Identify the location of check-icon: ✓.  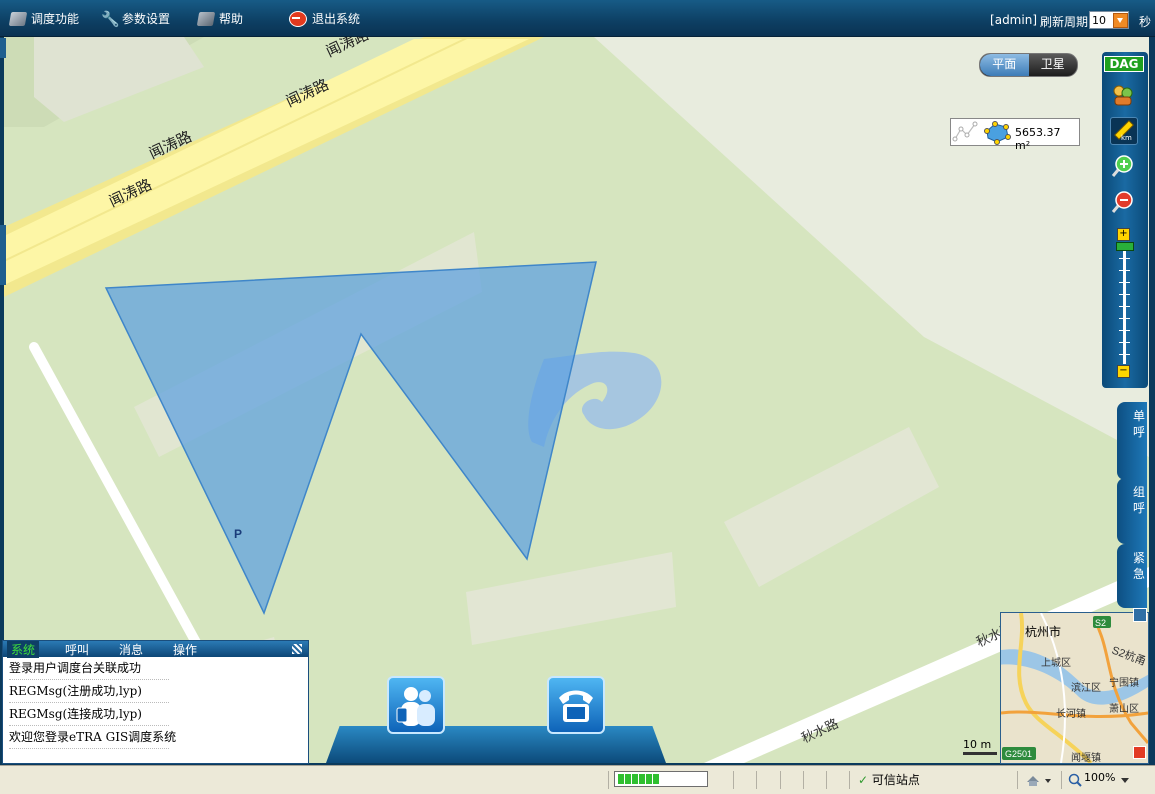
(863, 780).